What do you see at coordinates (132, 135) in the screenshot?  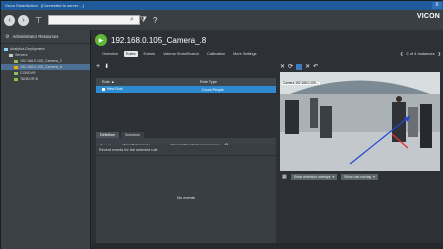 I see `tab-schedule: Schedule` at bounding box center [132, 135].